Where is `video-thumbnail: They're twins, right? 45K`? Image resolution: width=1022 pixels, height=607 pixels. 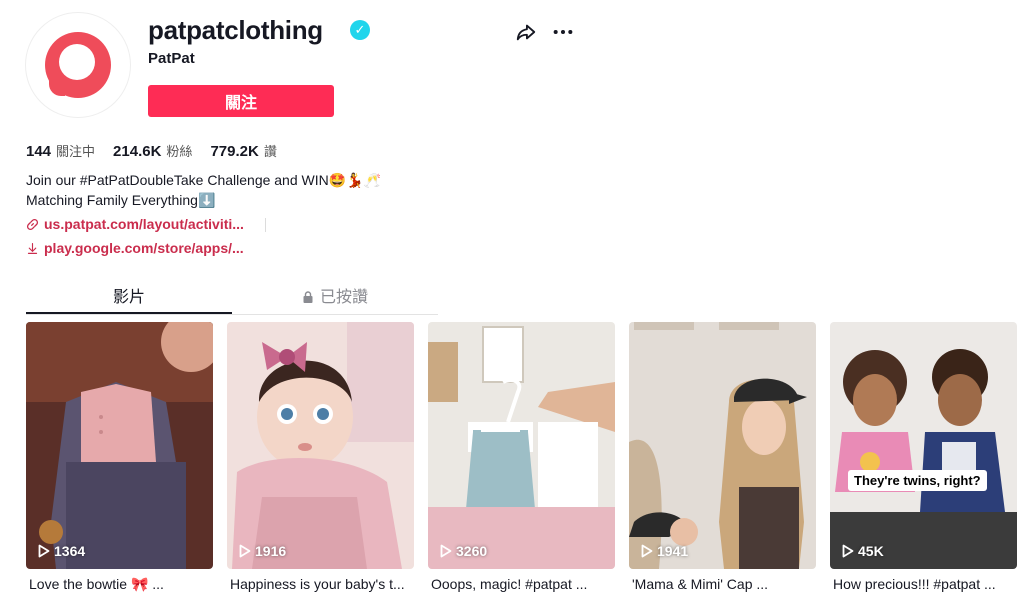
video-thumbnail: They're twins, right? 45K is located at coordinates (923, 445).